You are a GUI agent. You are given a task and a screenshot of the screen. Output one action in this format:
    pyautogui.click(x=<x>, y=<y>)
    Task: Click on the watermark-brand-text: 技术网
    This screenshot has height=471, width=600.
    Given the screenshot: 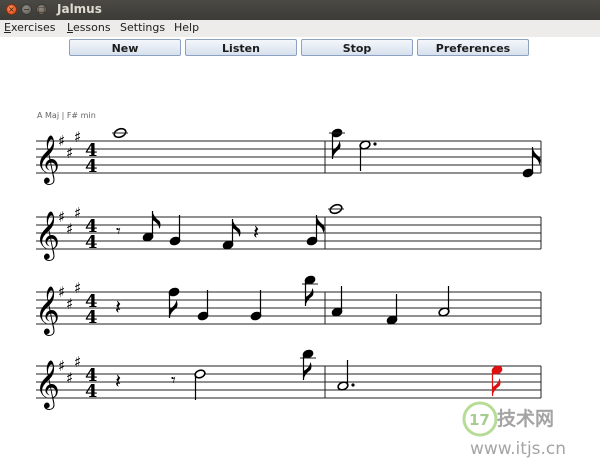 What is the action you would take?
    pyautogui.click(x=525, y=418)
    